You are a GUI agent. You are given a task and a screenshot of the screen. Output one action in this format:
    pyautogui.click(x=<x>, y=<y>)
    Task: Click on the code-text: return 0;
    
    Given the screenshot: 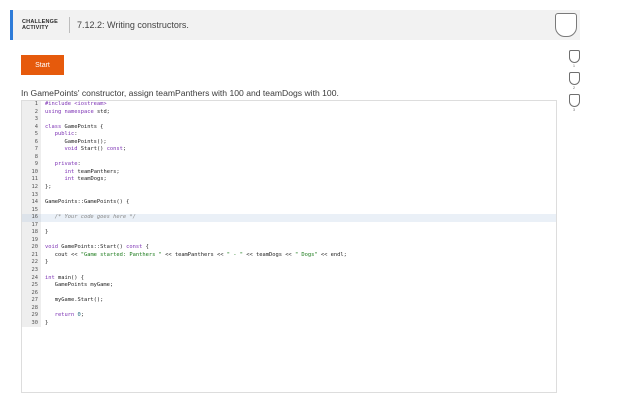 What is the action you would take?
    pyautogui.click(x=62, y=316)
    